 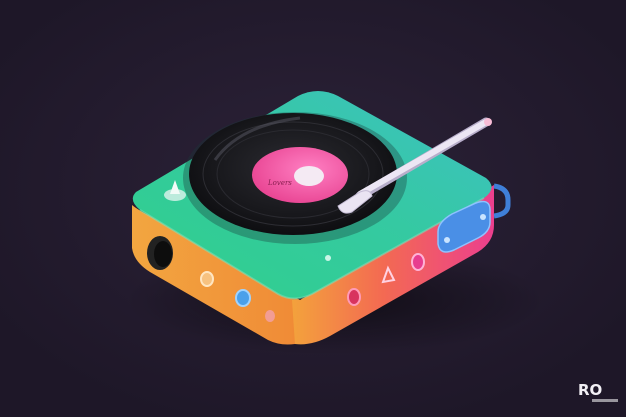 What do you see at coordinates (605, 400) in the screenshot?
I see `book-icon` at bounding box center [605, 400].